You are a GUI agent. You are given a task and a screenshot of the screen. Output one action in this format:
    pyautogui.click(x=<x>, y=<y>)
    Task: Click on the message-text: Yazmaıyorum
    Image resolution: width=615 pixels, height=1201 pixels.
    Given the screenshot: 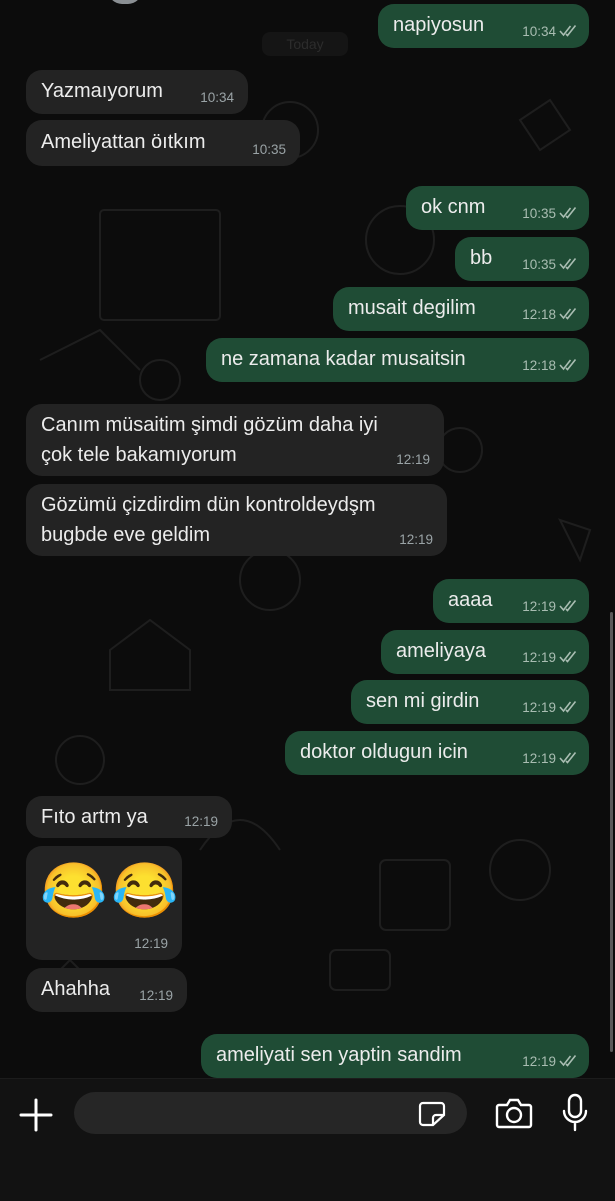 What is the action you would take?
    pyautogui.click(x=102, y=91)
    